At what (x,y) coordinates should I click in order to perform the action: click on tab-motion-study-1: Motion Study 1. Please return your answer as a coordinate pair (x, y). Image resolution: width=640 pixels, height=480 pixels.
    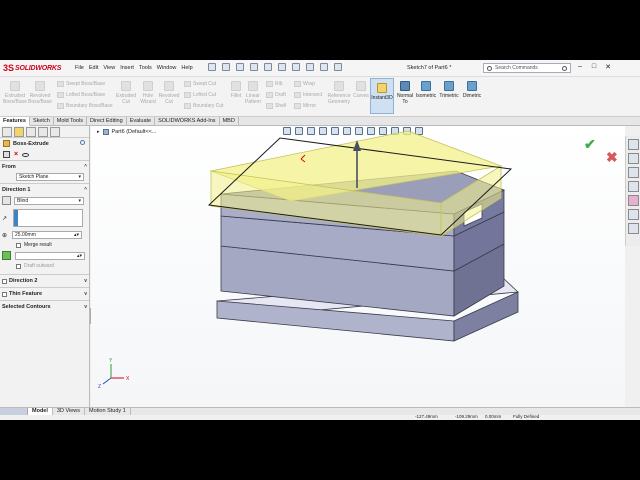
    Looking at the image, I should click on (108, 411).